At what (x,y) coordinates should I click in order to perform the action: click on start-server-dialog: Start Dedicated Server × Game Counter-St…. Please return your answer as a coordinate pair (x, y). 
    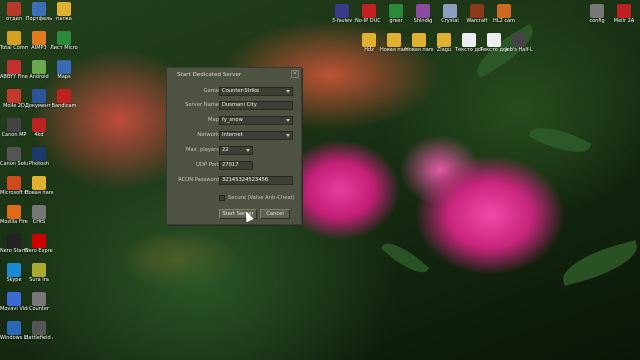
    Looking at the image, I should click on (234, 146).